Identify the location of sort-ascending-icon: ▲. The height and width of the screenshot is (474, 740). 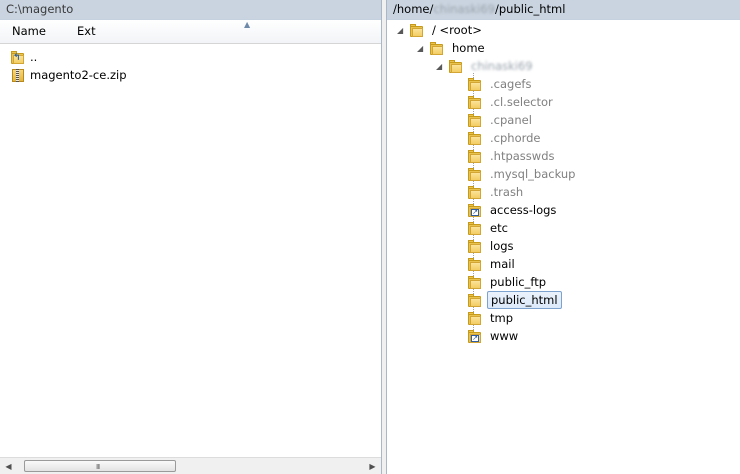
(247, 24).